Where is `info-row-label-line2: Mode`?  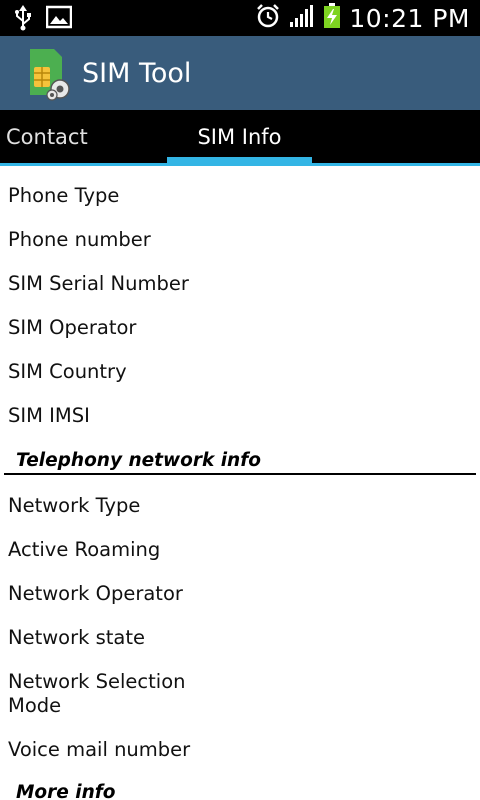 info-row-label-line2: Mode is located at coordinates (35, 705).